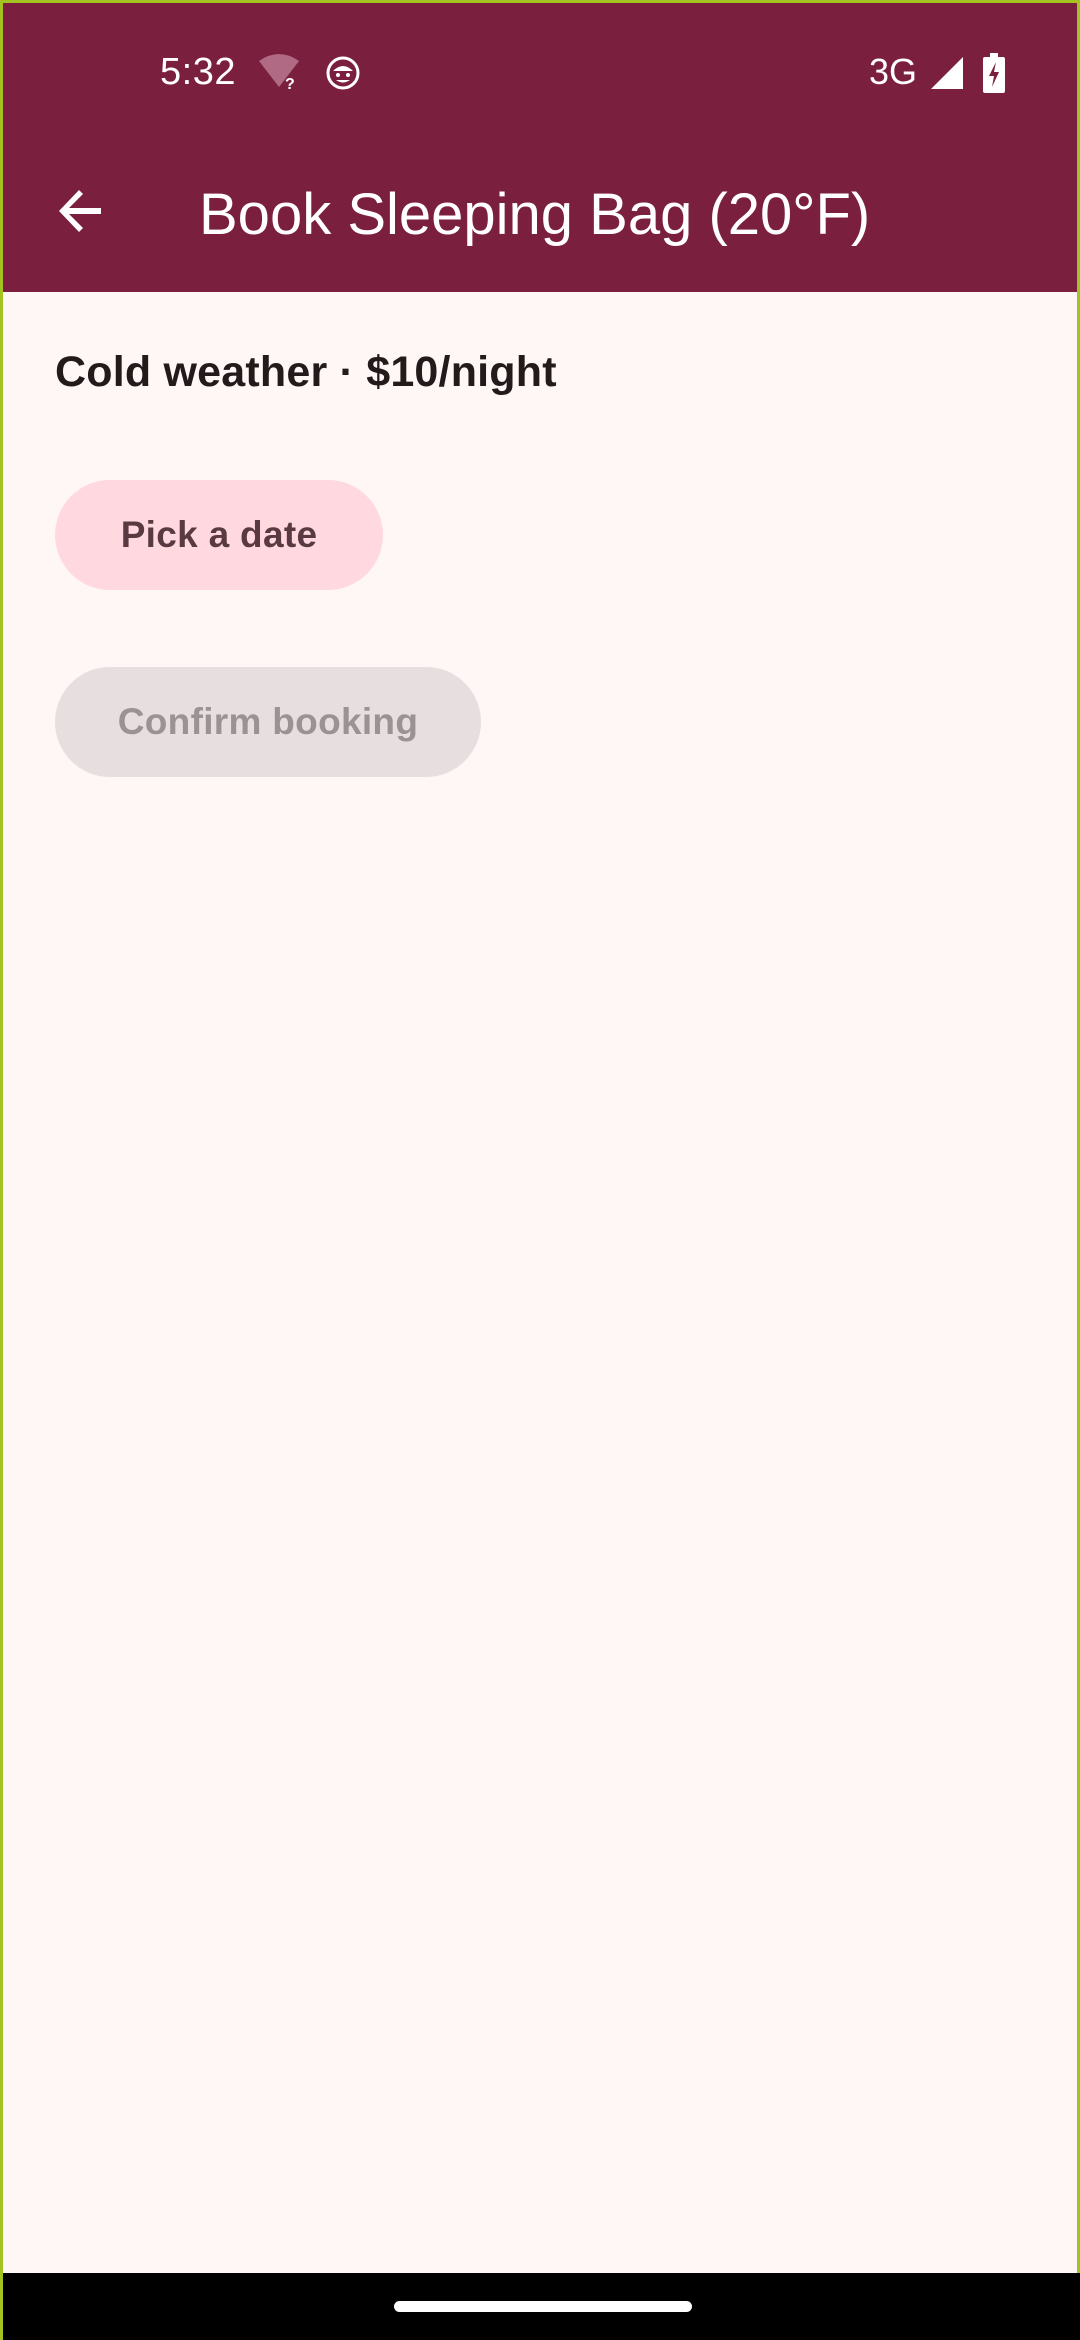  I want to click on arrow-back-icon, so click(81, 213).